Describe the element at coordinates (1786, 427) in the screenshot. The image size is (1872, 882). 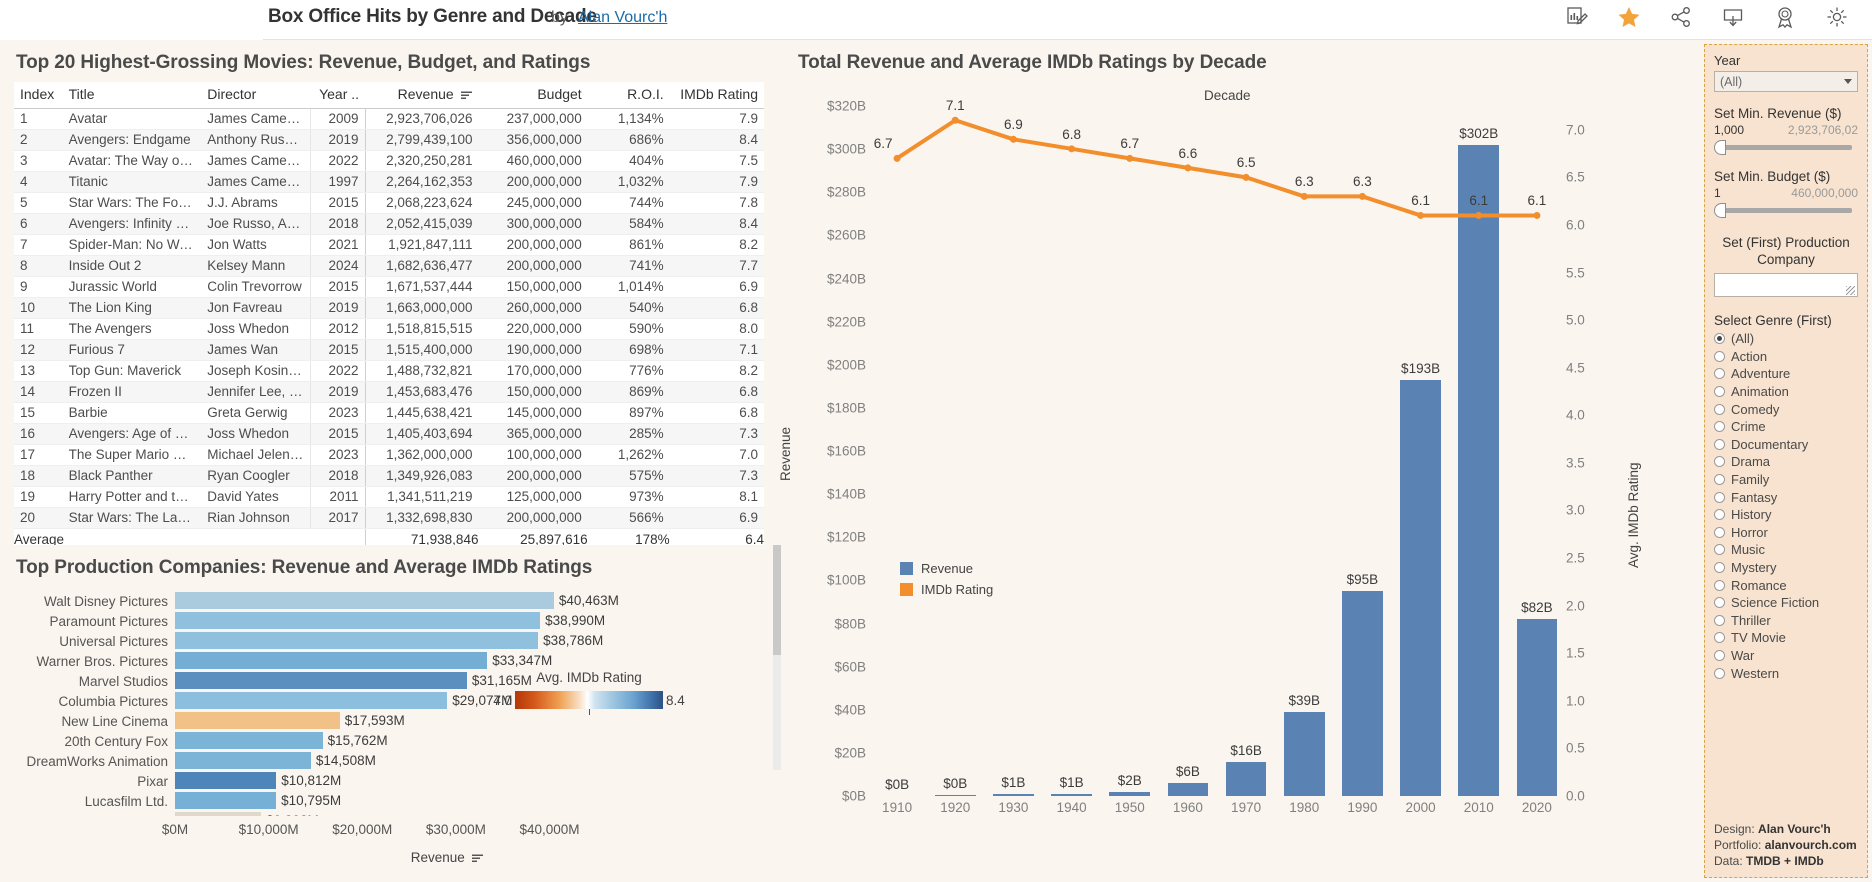
I see `genre-option-crime: Crime` at that location.